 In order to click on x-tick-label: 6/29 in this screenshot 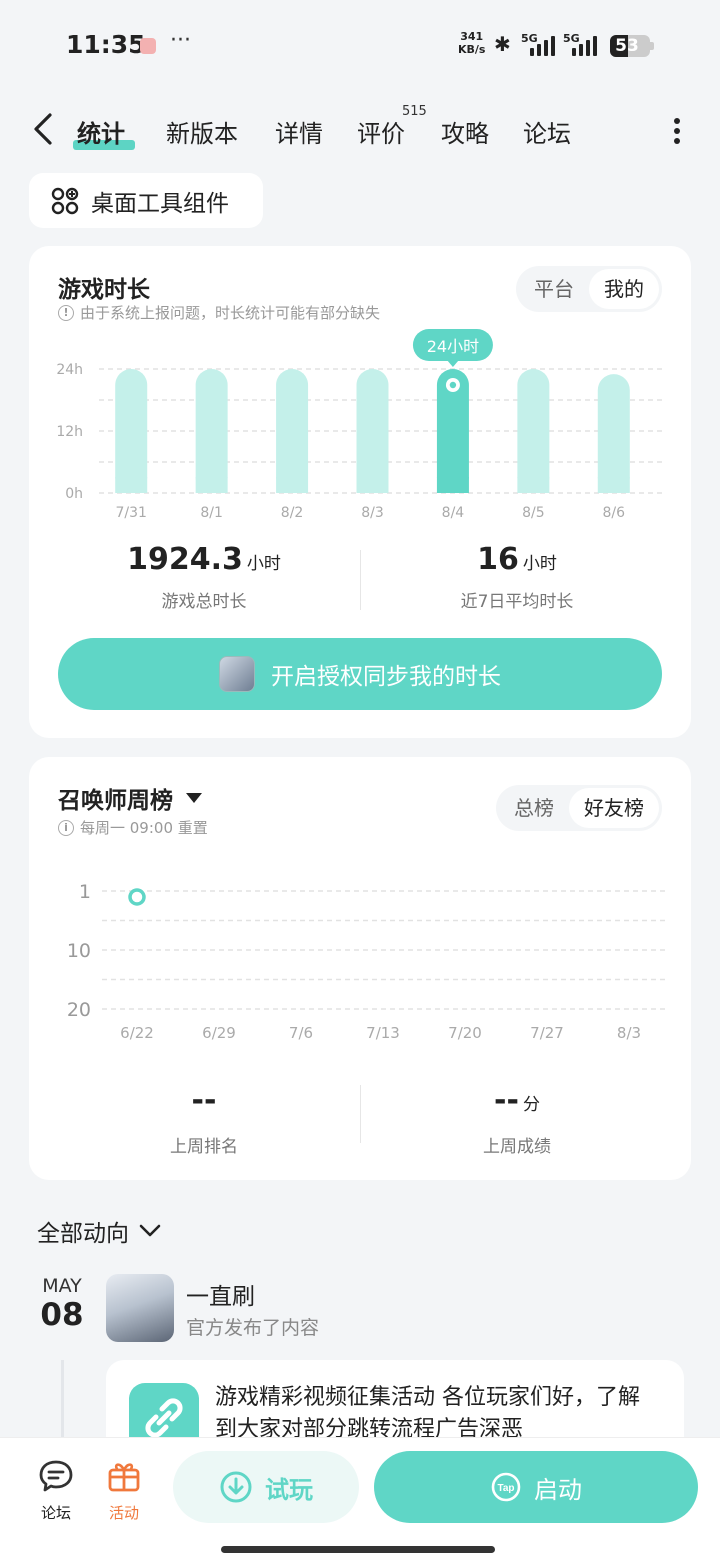, I will do `click(219, 1033)`.